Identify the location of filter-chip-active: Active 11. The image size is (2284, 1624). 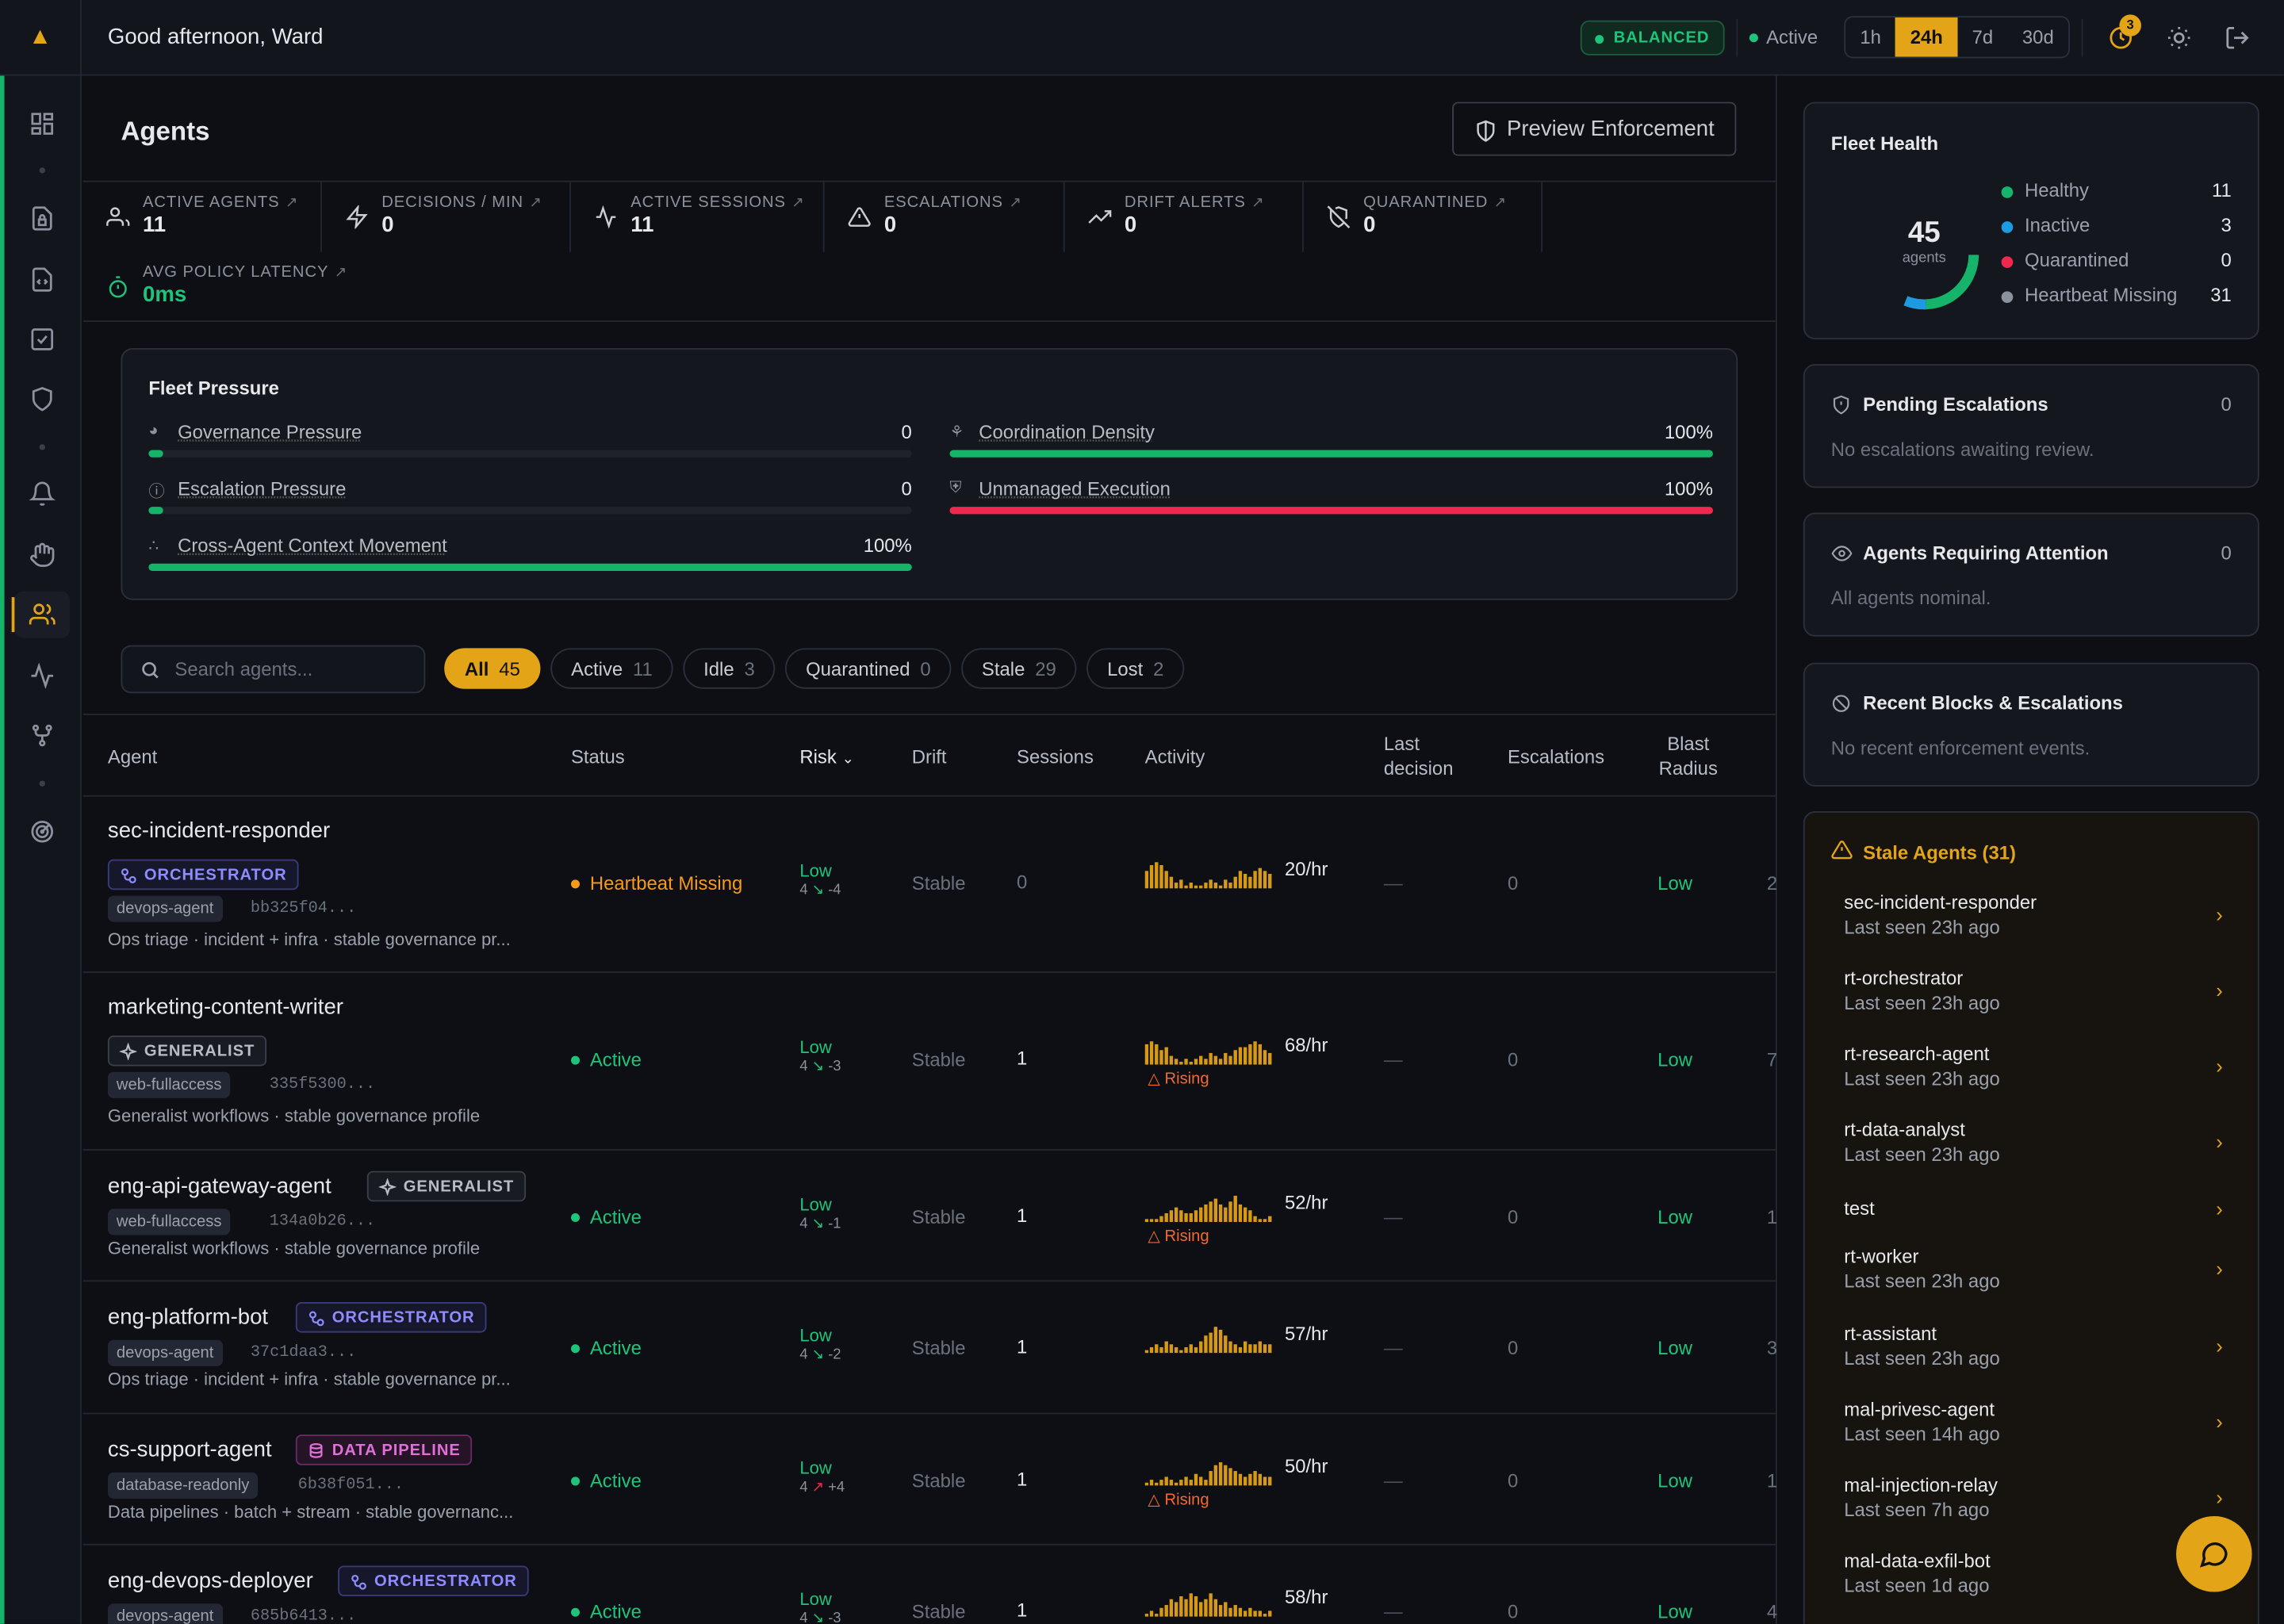
(611, 668).